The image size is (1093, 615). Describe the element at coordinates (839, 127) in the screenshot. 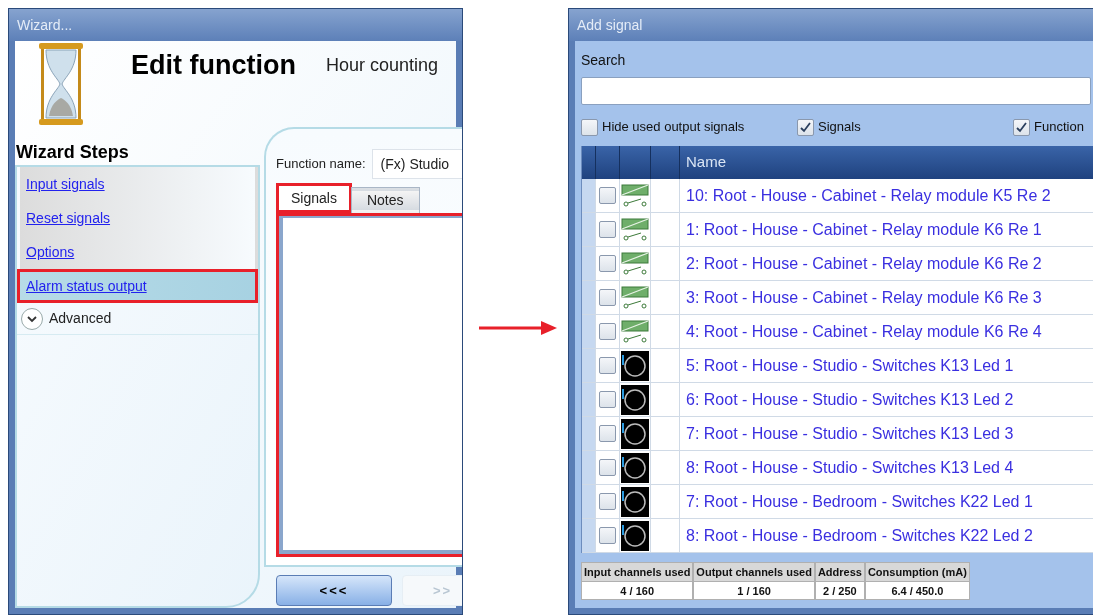

I see `filter-label: Signals` at that location.